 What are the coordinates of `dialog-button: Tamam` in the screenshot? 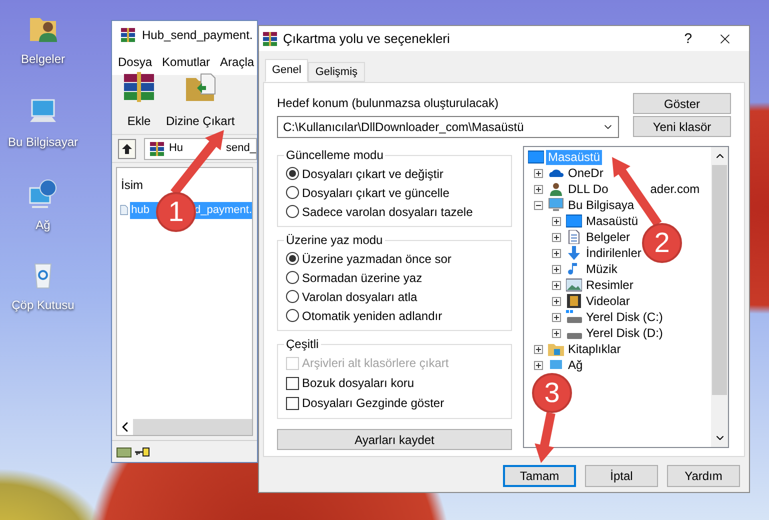 It's located at (539, 476).